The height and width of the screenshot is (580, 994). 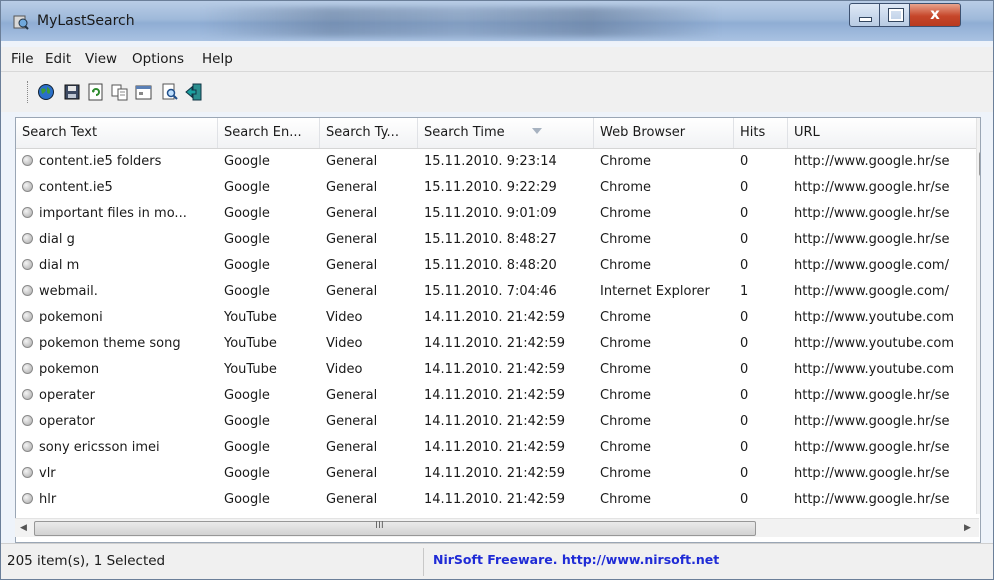 I want to click on cell-search-type: Video, so click(x=369, y=344).